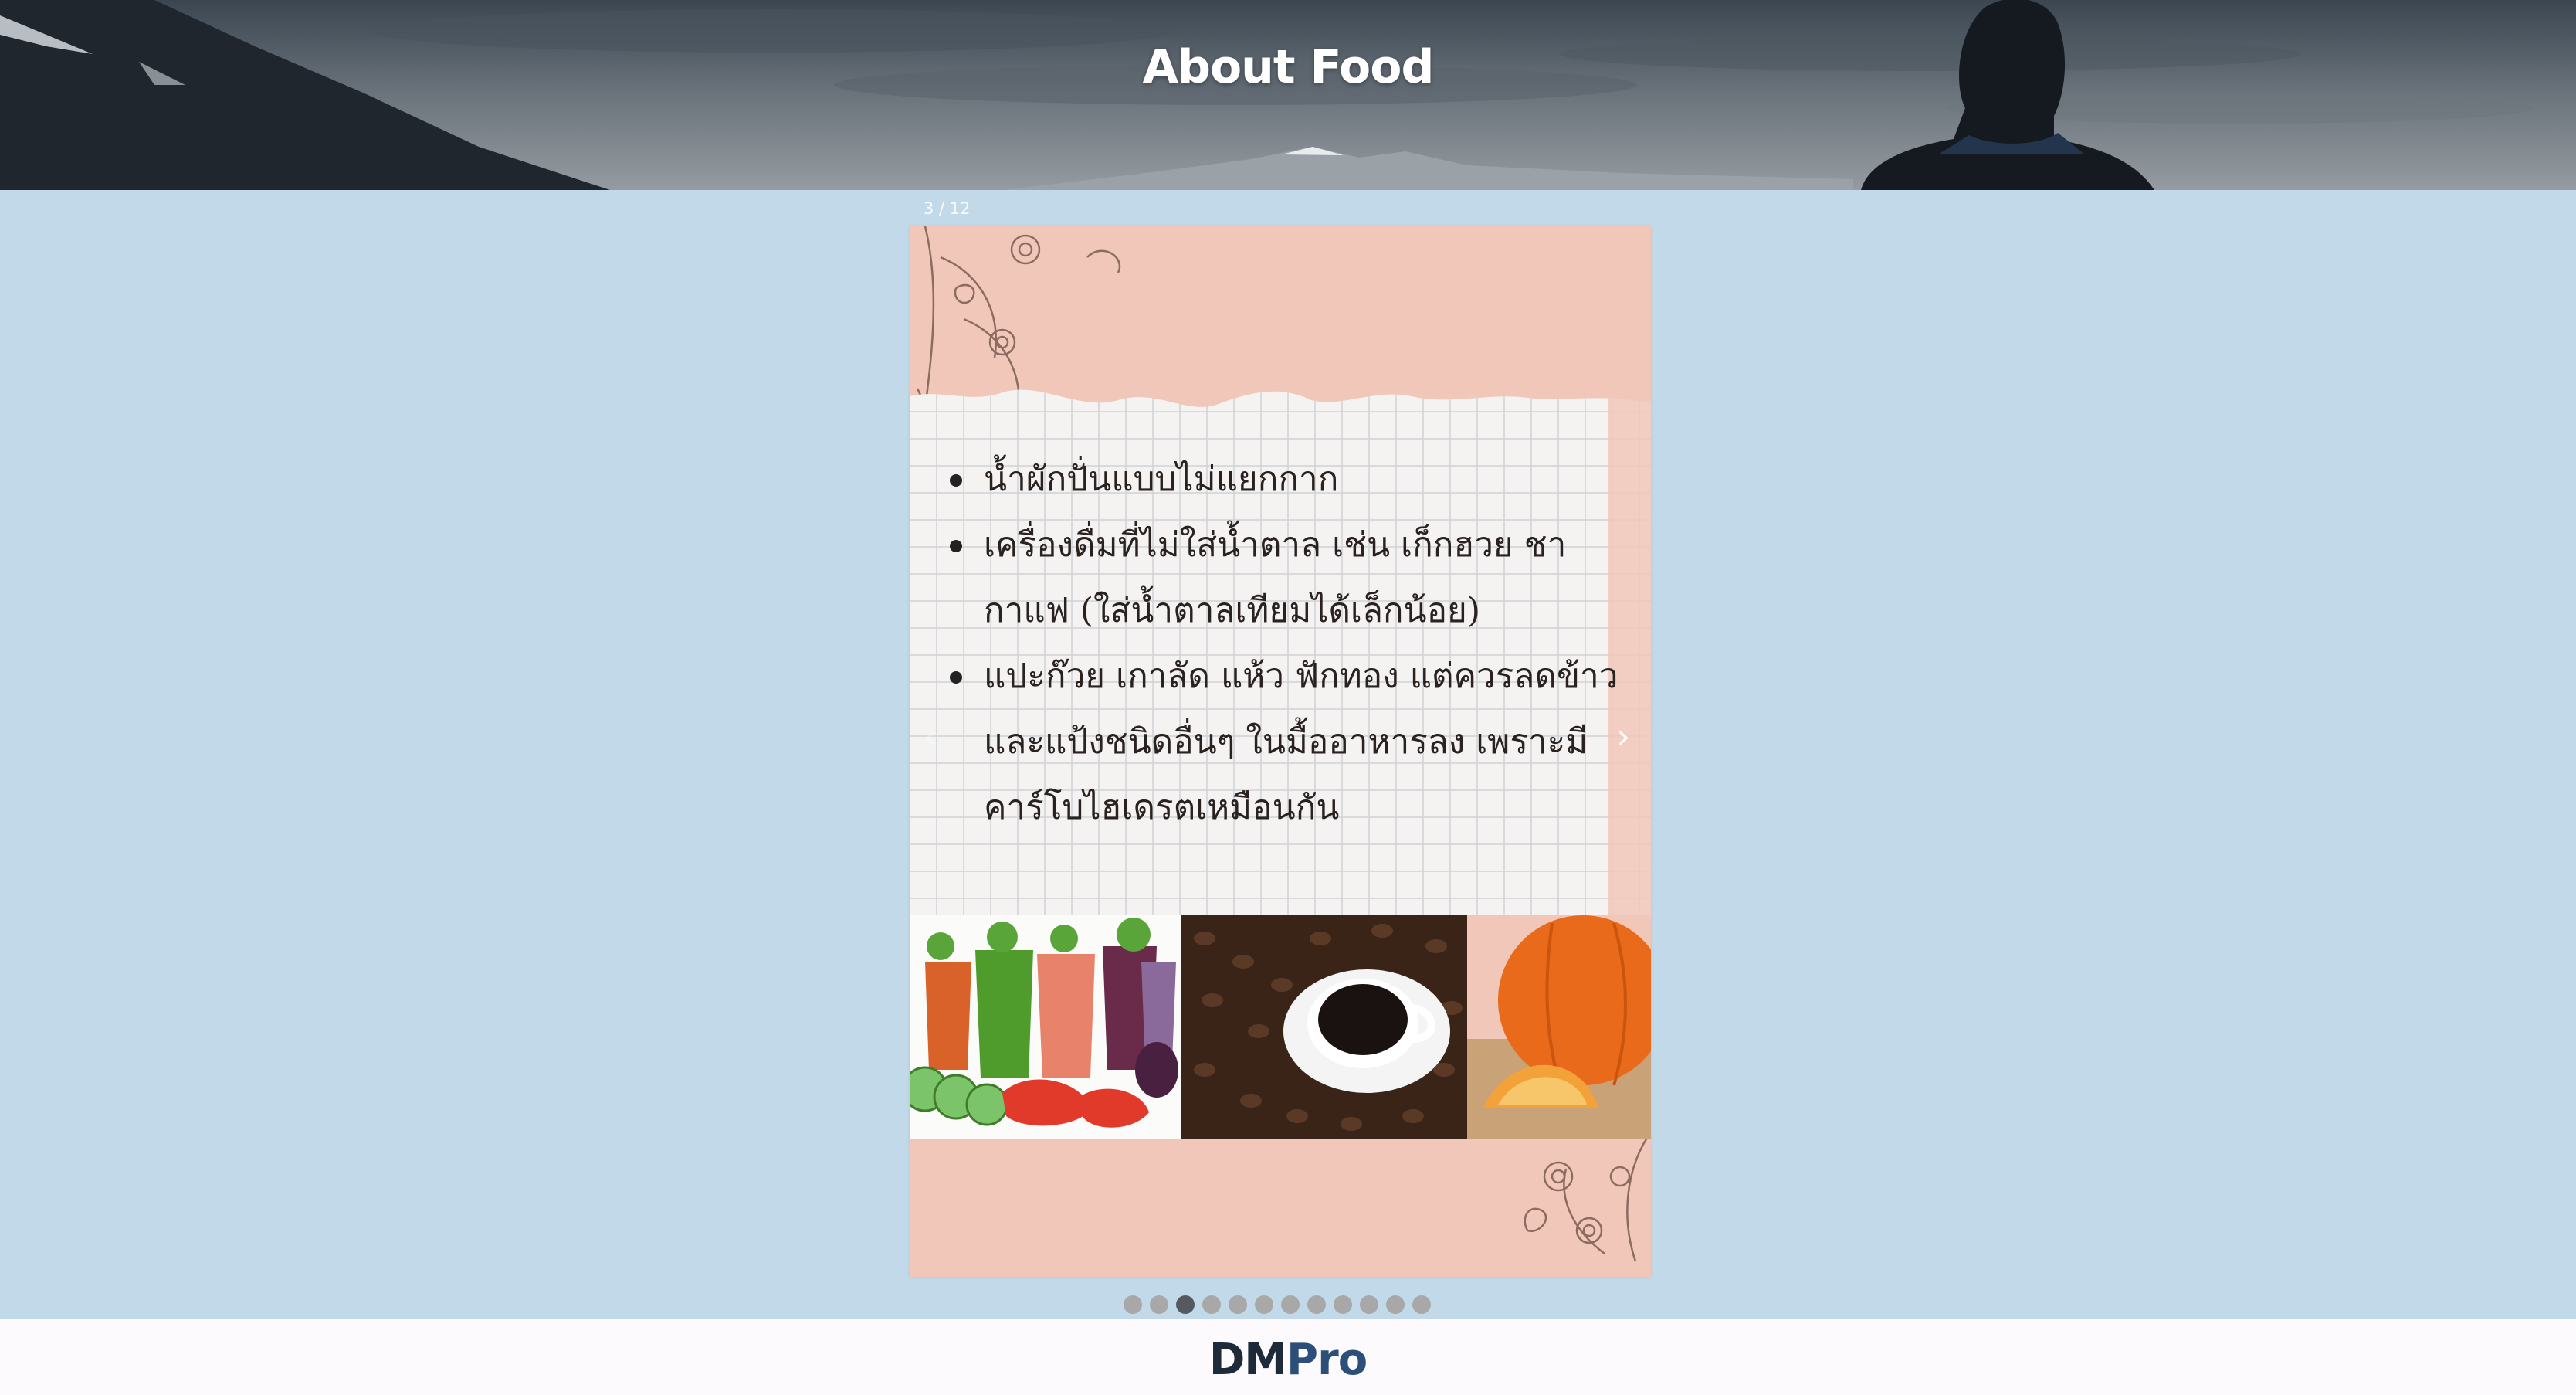 Image resolution: width=2576 pixels, height=1395 pixels. What do you see at coordinates (1247, 1360) in the screenshot?
I see `brand-logo-part1: DM` at bounding box center [1247, 1360].